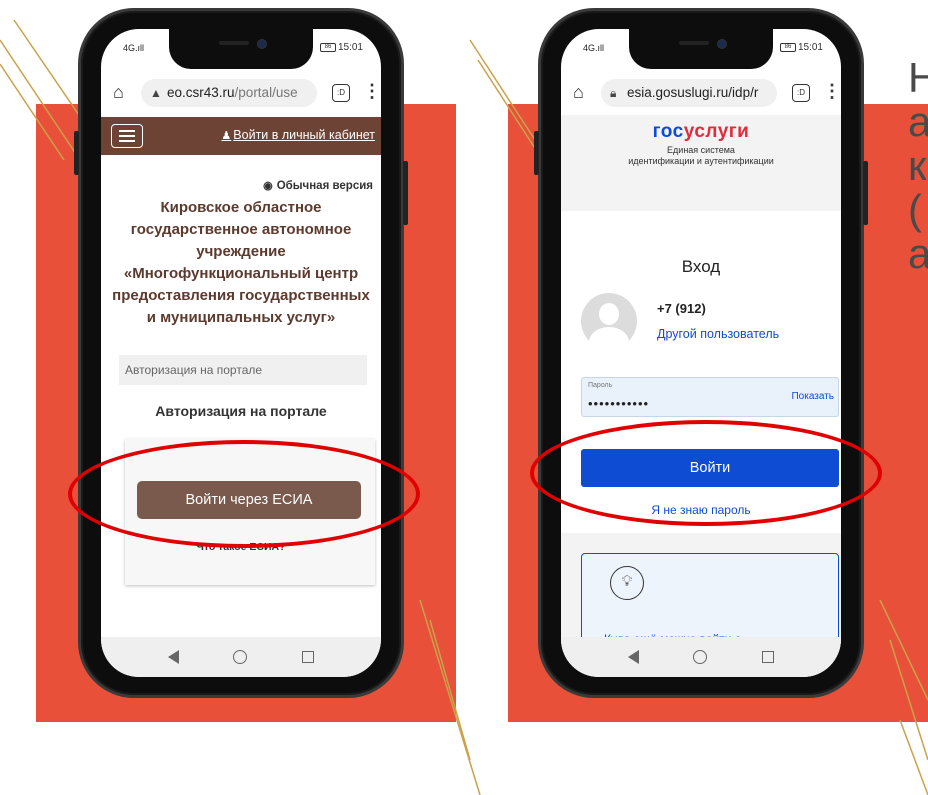 The width and height of the screenshot is (928, 795). I want to click on other-user-link: Другой пользователь, so click(718, 334).